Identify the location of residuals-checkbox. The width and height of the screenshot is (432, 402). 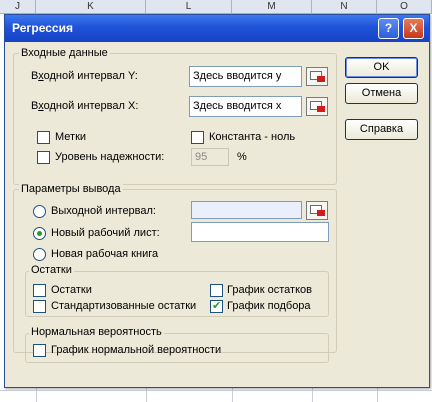
(39, 290).